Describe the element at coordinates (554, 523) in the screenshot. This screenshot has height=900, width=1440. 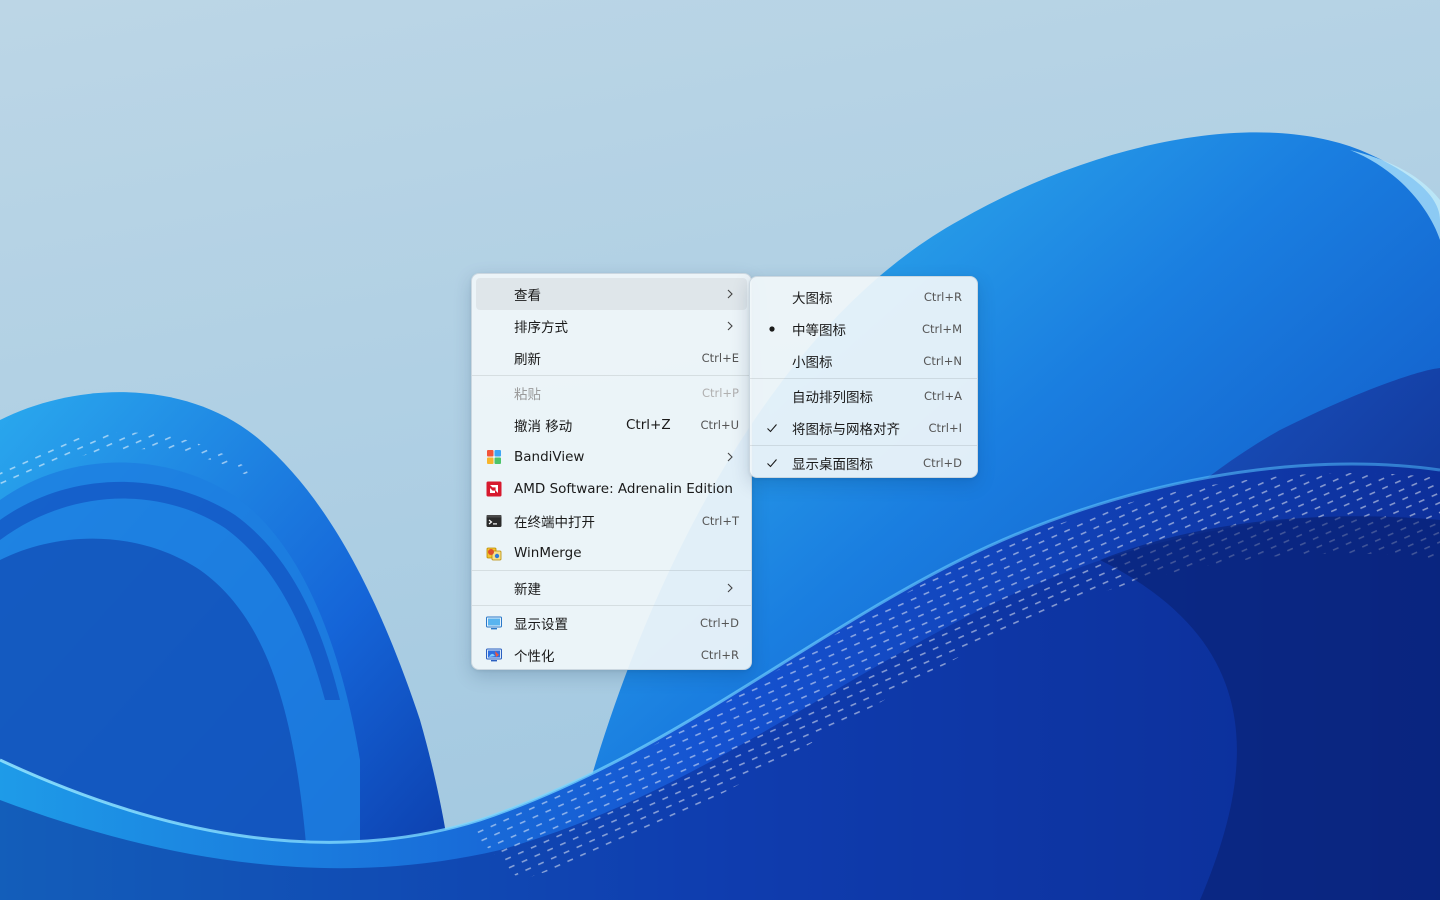
I see `menu-item-label: 在终端中打开` at that location.